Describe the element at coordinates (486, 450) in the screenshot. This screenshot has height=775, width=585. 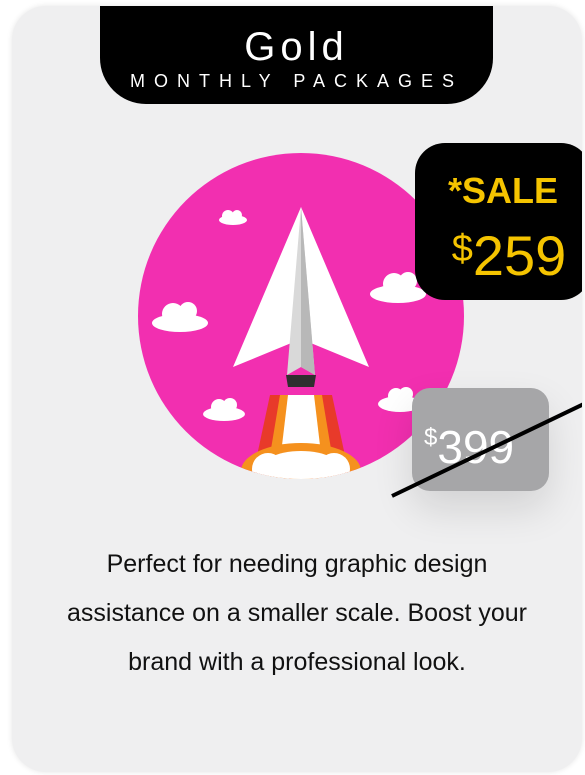
I see `strikethrough-line` at that location.